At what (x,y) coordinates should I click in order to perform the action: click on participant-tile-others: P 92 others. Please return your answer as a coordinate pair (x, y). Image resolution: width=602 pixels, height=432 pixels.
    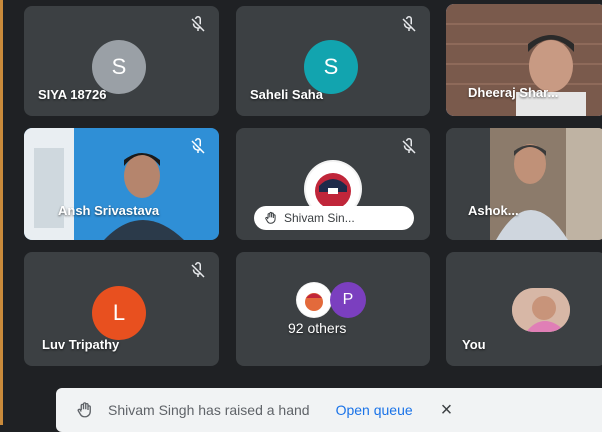
    Looking at the image, I should click on (333, 309).